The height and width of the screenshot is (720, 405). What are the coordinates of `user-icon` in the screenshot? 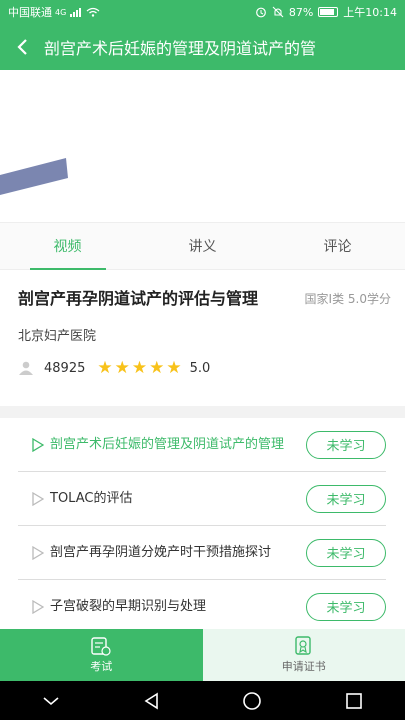 It's located at (26, 368).